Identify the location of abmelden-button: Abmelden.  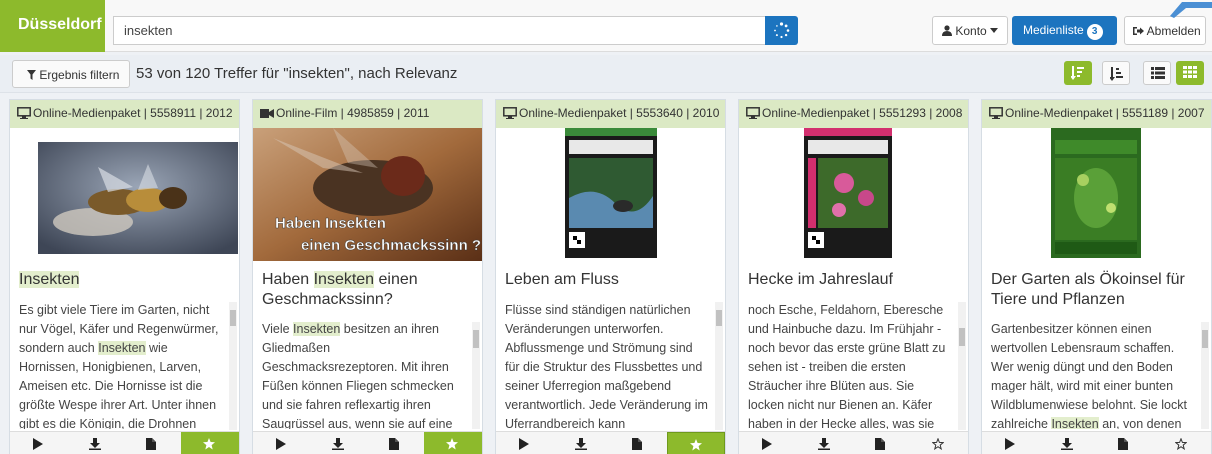
(1165, 30).